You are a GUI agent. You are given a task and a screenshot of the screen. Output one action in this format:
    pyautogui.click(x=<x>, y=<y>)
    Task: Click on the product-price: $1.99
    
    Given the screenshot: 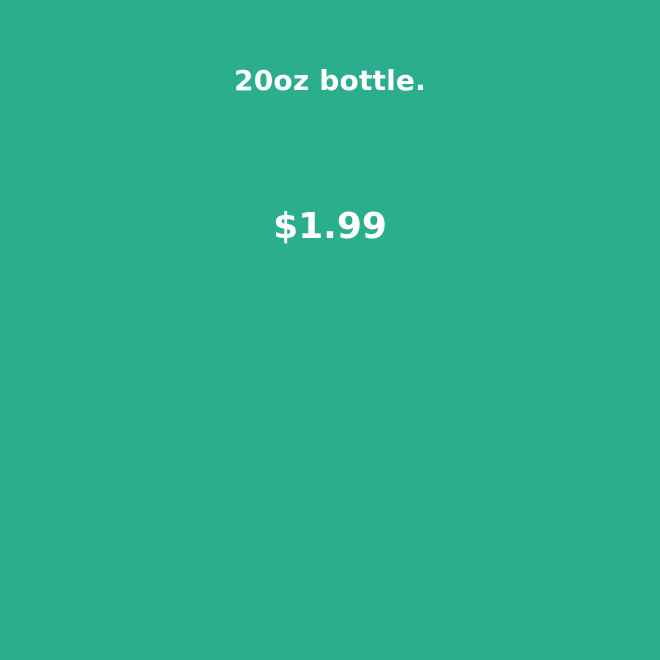 What is the action you would take?
    pyautogui.click(x=330, y=226)
    